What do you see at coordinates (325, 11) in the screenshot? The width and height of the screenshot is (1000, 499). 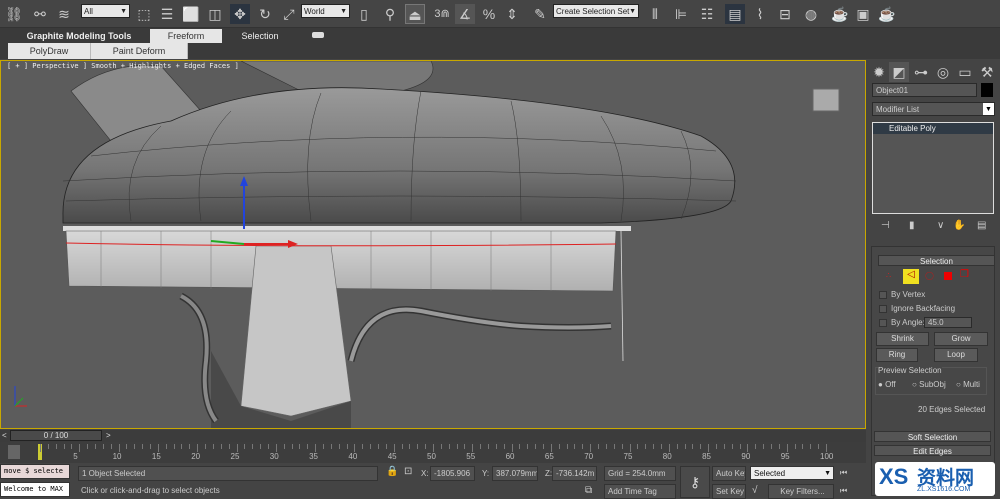 I see `coord-system-dropdown: World ▼` at bounding box center [325, 11].